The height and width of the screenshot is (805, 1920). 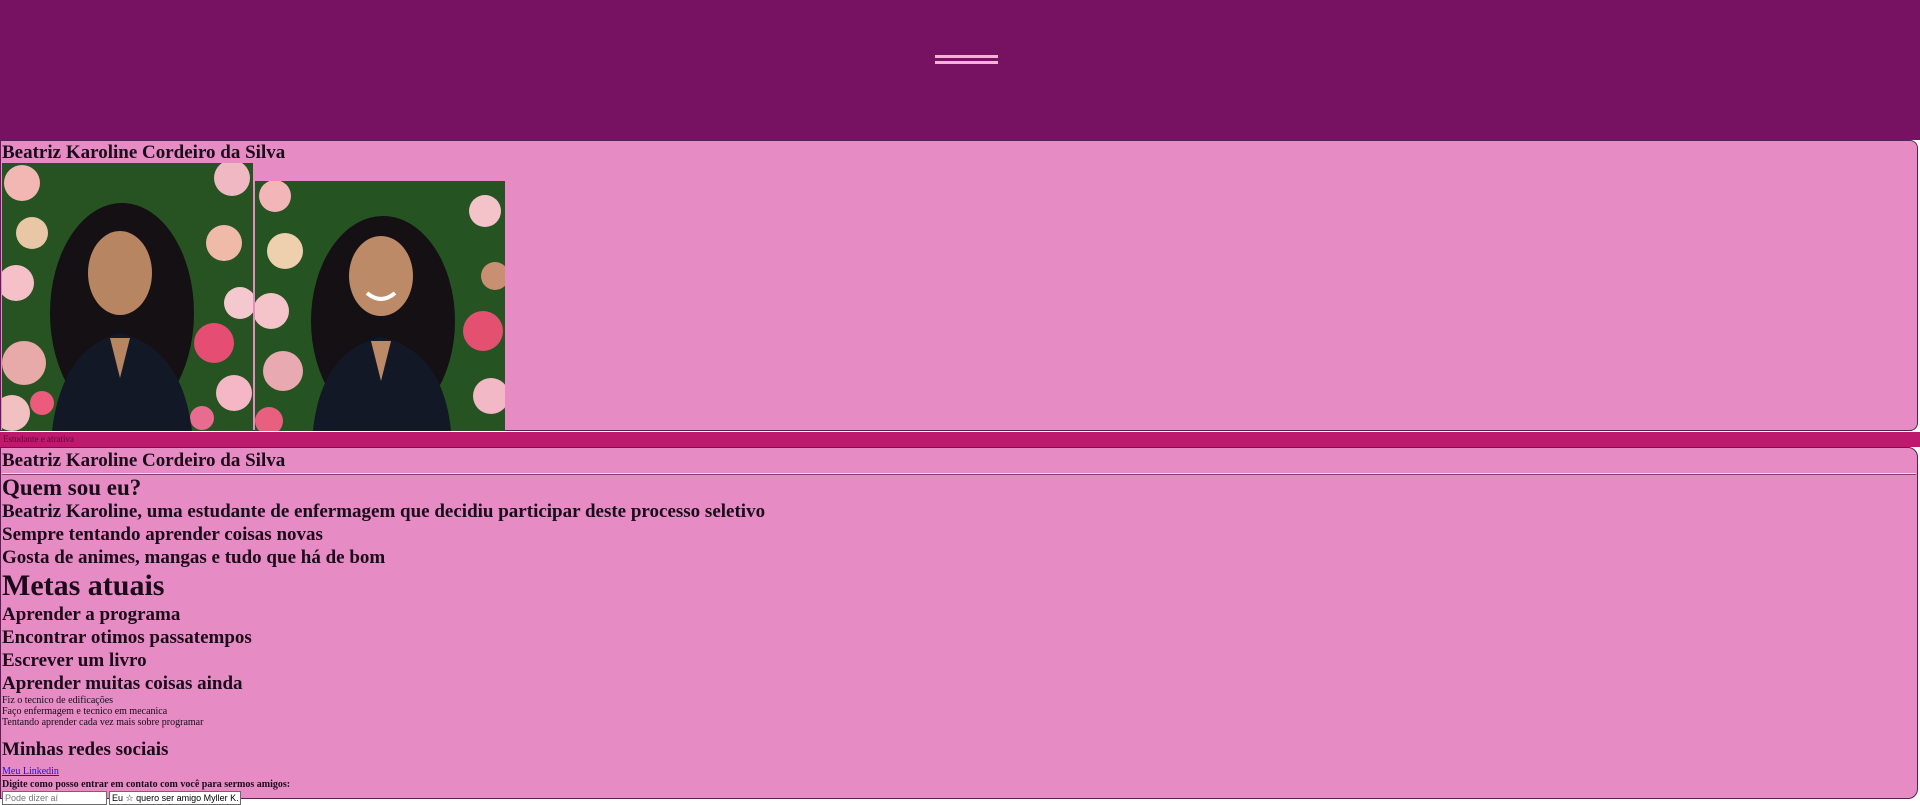 What do you see at coordinates (122, 683) in the screenshot?
I see `goal-item: Aprender muitas coisas ainda` at bounding box center [122, 683].